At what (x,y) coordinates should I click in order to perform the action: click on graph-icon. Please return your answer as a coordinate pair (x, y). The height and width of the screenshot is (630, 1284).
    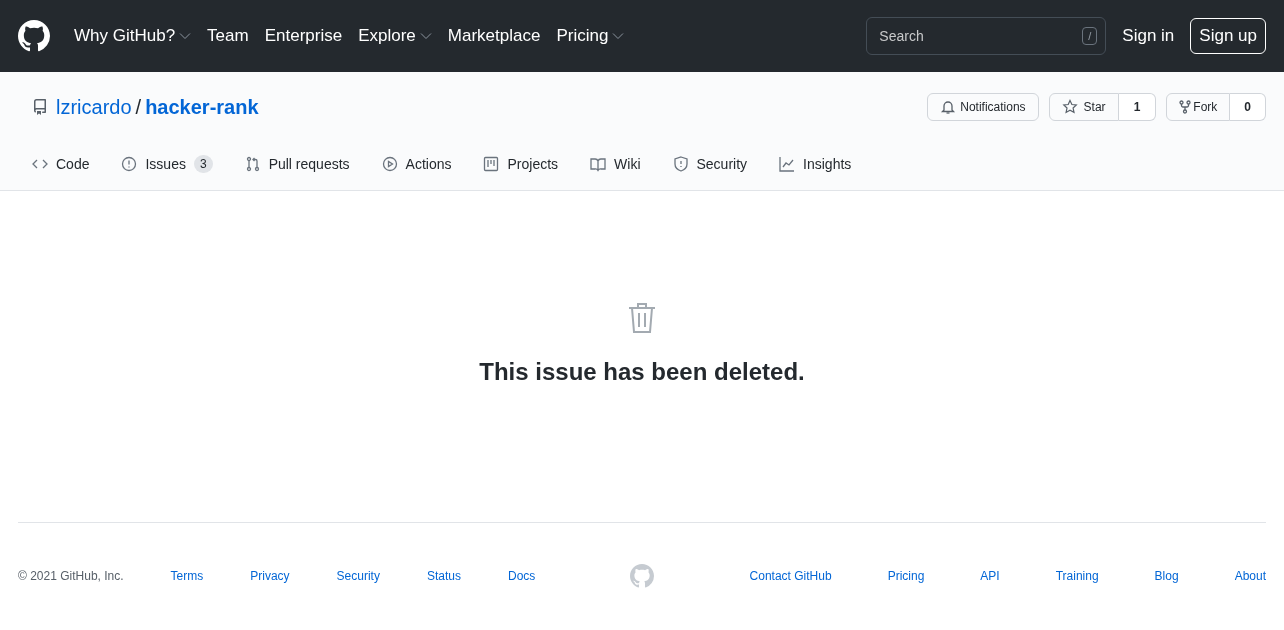
    Looking at the image, I should click on (787, 164).